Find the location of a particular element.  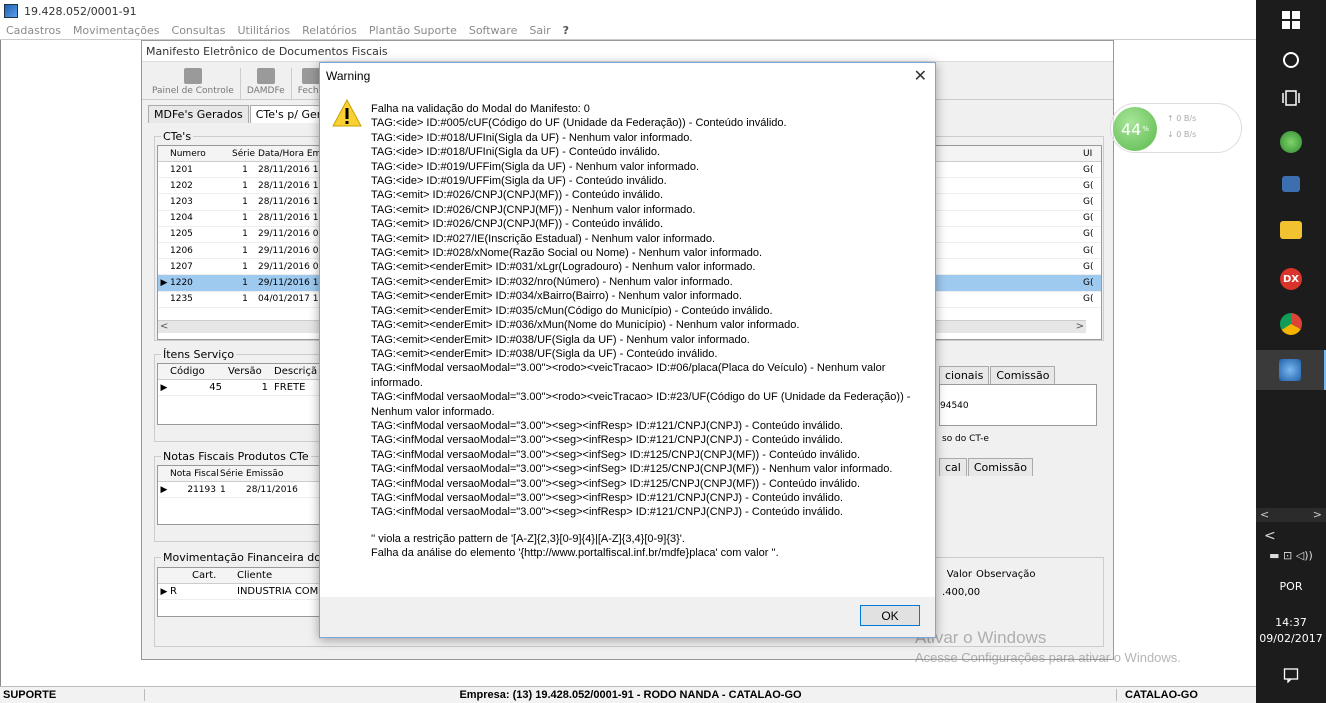

col-versao: Versão is located at coordinates (251, 371).